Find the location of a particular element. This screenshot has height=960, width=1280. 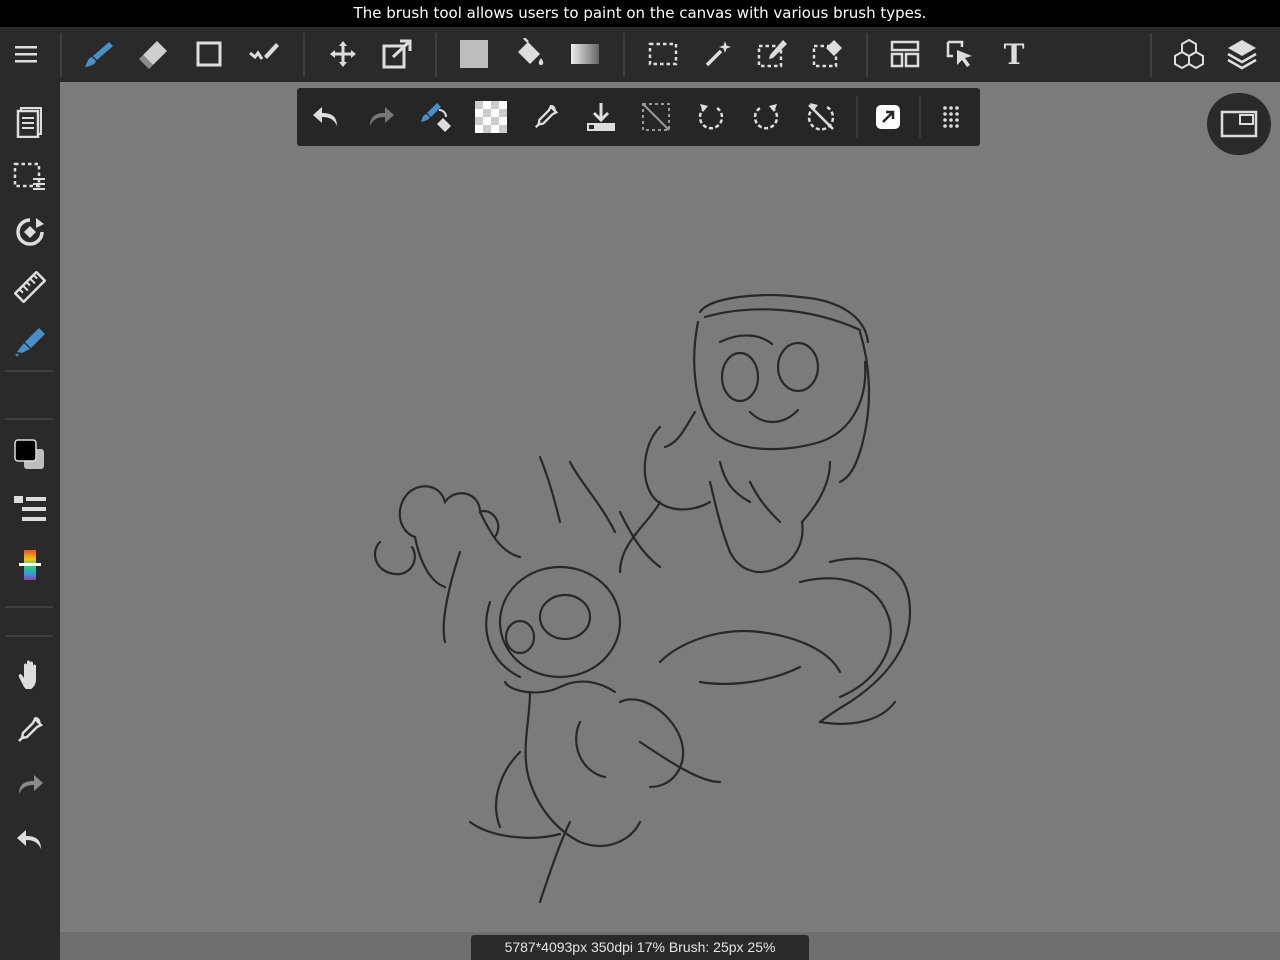

color-slider-button is located at coordinates (30, 565).